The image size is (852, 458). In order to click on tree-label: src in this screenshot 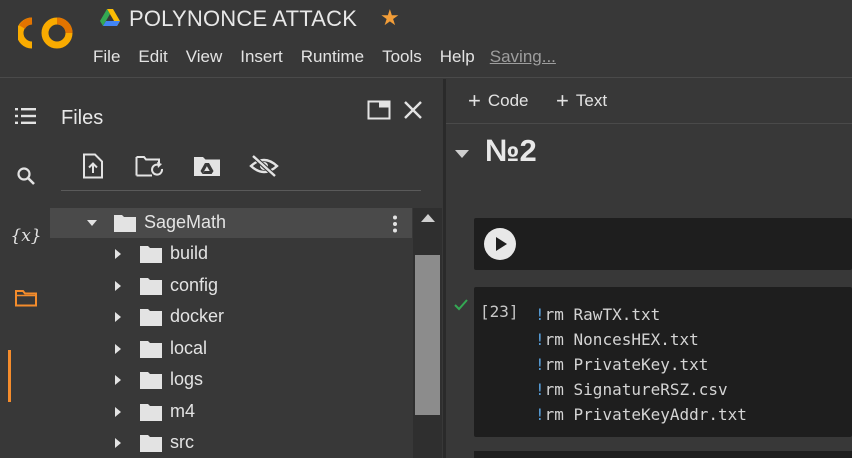, I will do `click(182, 442)`.